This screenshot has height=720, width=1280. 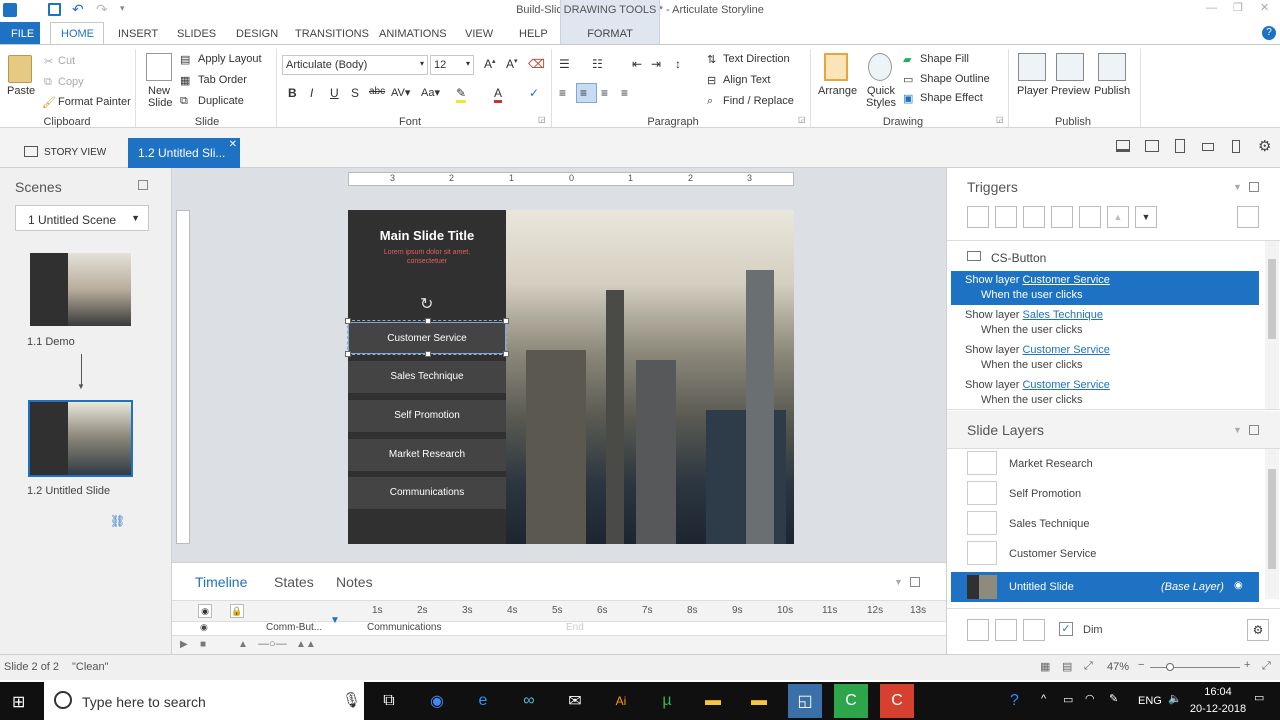 What do you see at coordinates (1045, 666) in the screenshot?
I see `fit-view-icon: ▦` at bounding box center [1045, 666].